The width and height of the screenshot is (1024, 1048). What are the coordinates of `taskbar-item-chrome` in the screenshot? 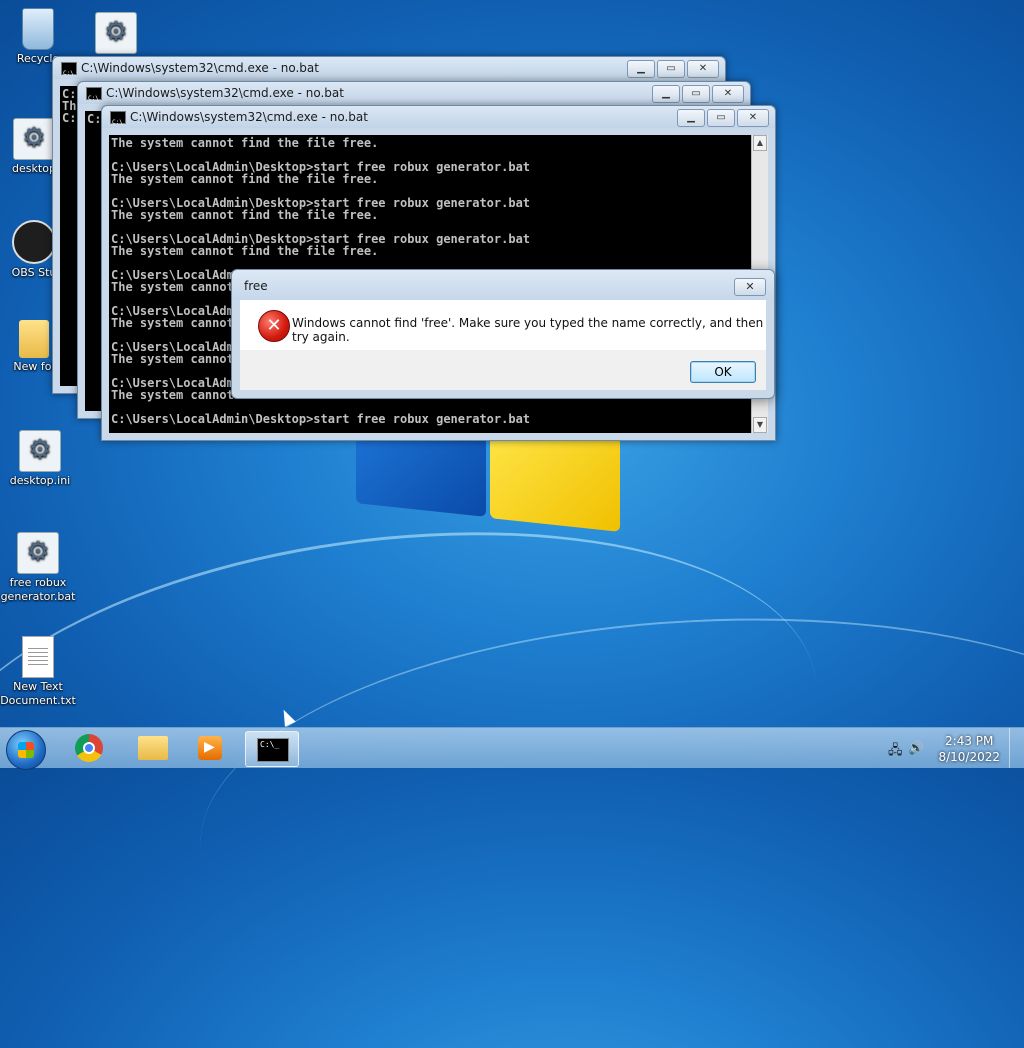 It's located at (88, 748).